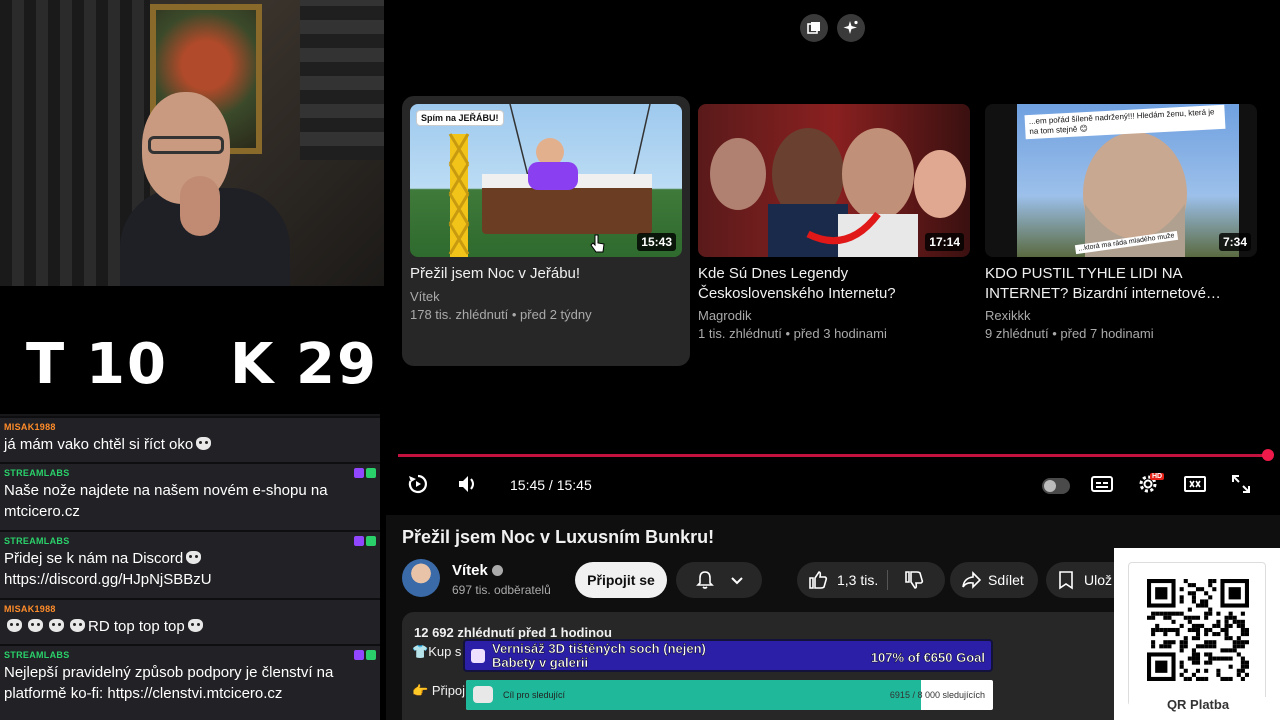  I want to click on share-icon, so click(972, 580).